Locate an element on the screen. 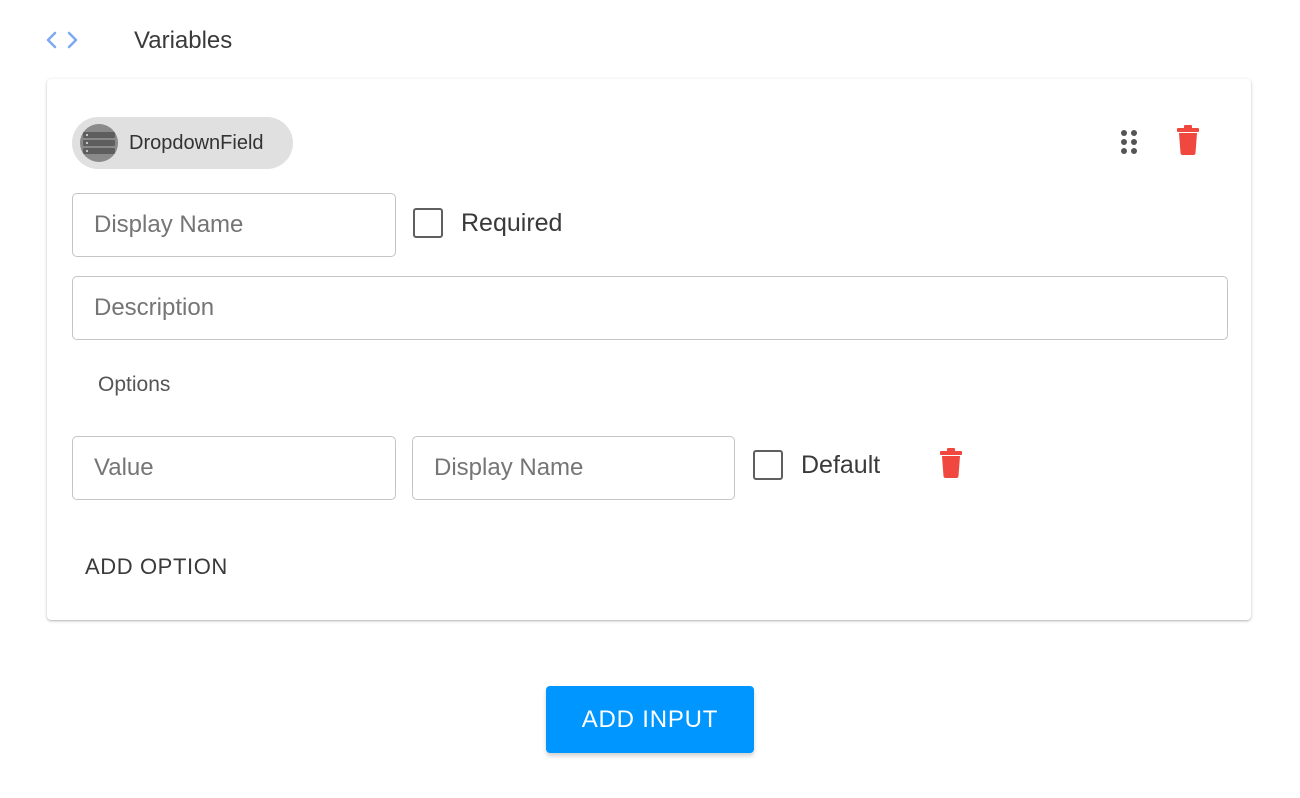 This screenshot has height=798, width=1300. display-name-input is located at coordinates (234, 225).